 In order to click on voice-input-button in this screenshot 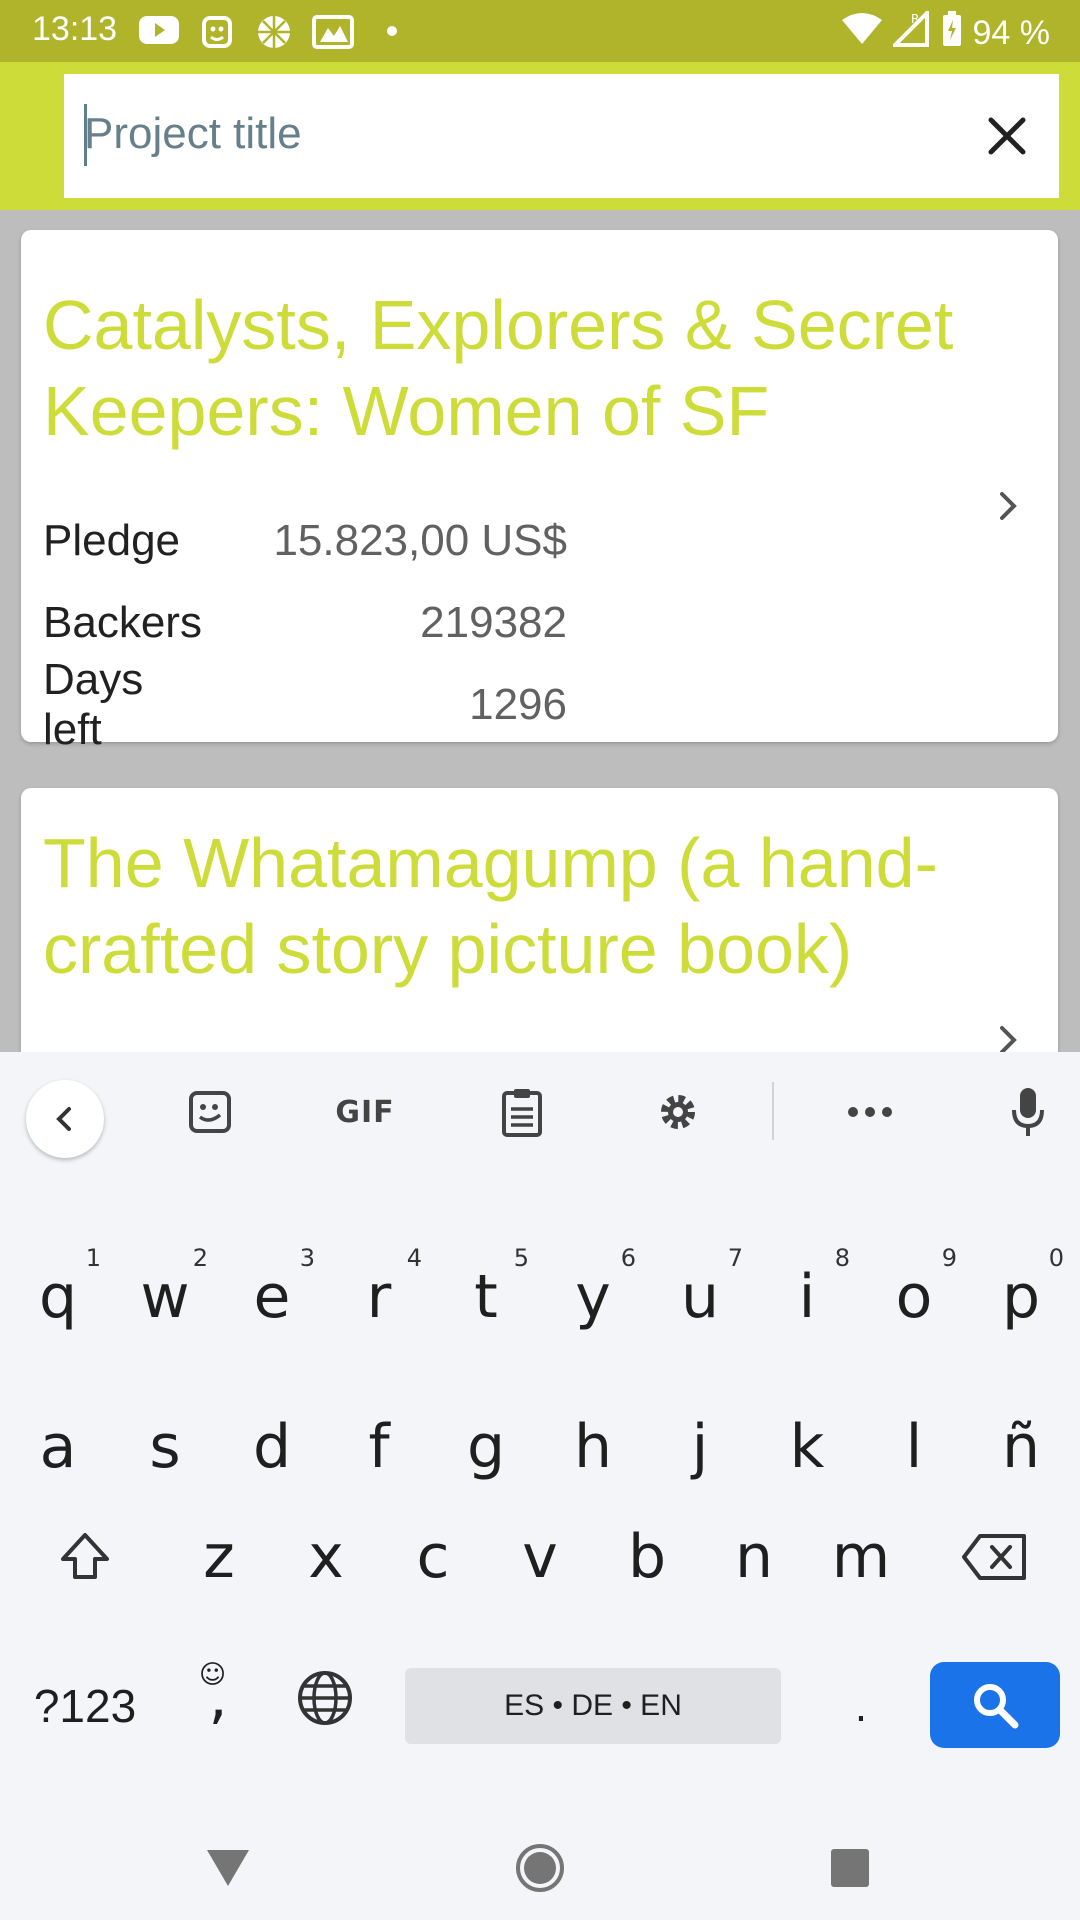, I will do `click(1028, 1112)`.